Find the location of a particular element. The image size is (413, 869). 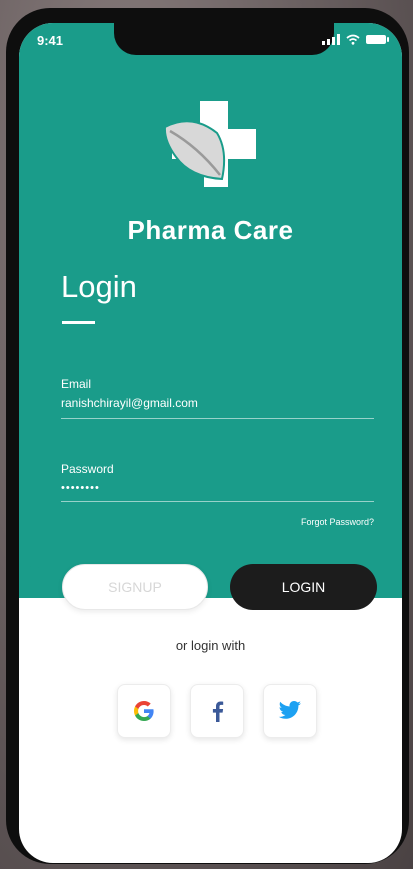

status-icons is located at coordinates (355, 39).